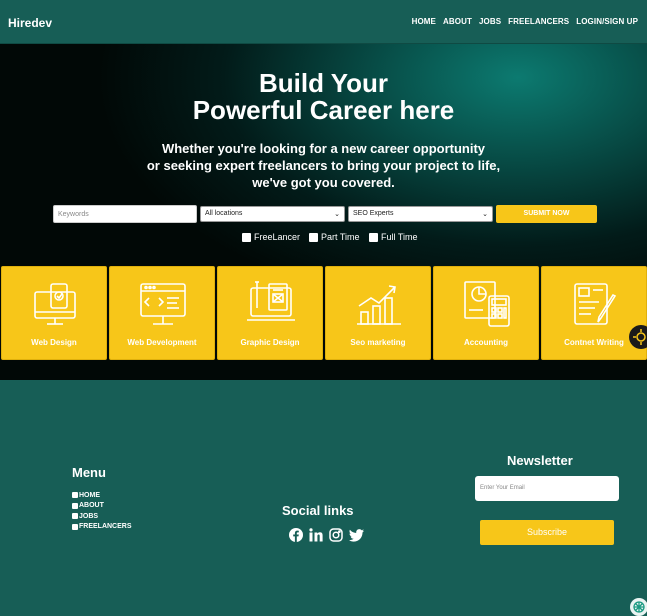  I want to click on social-icons, so click(326, 535).